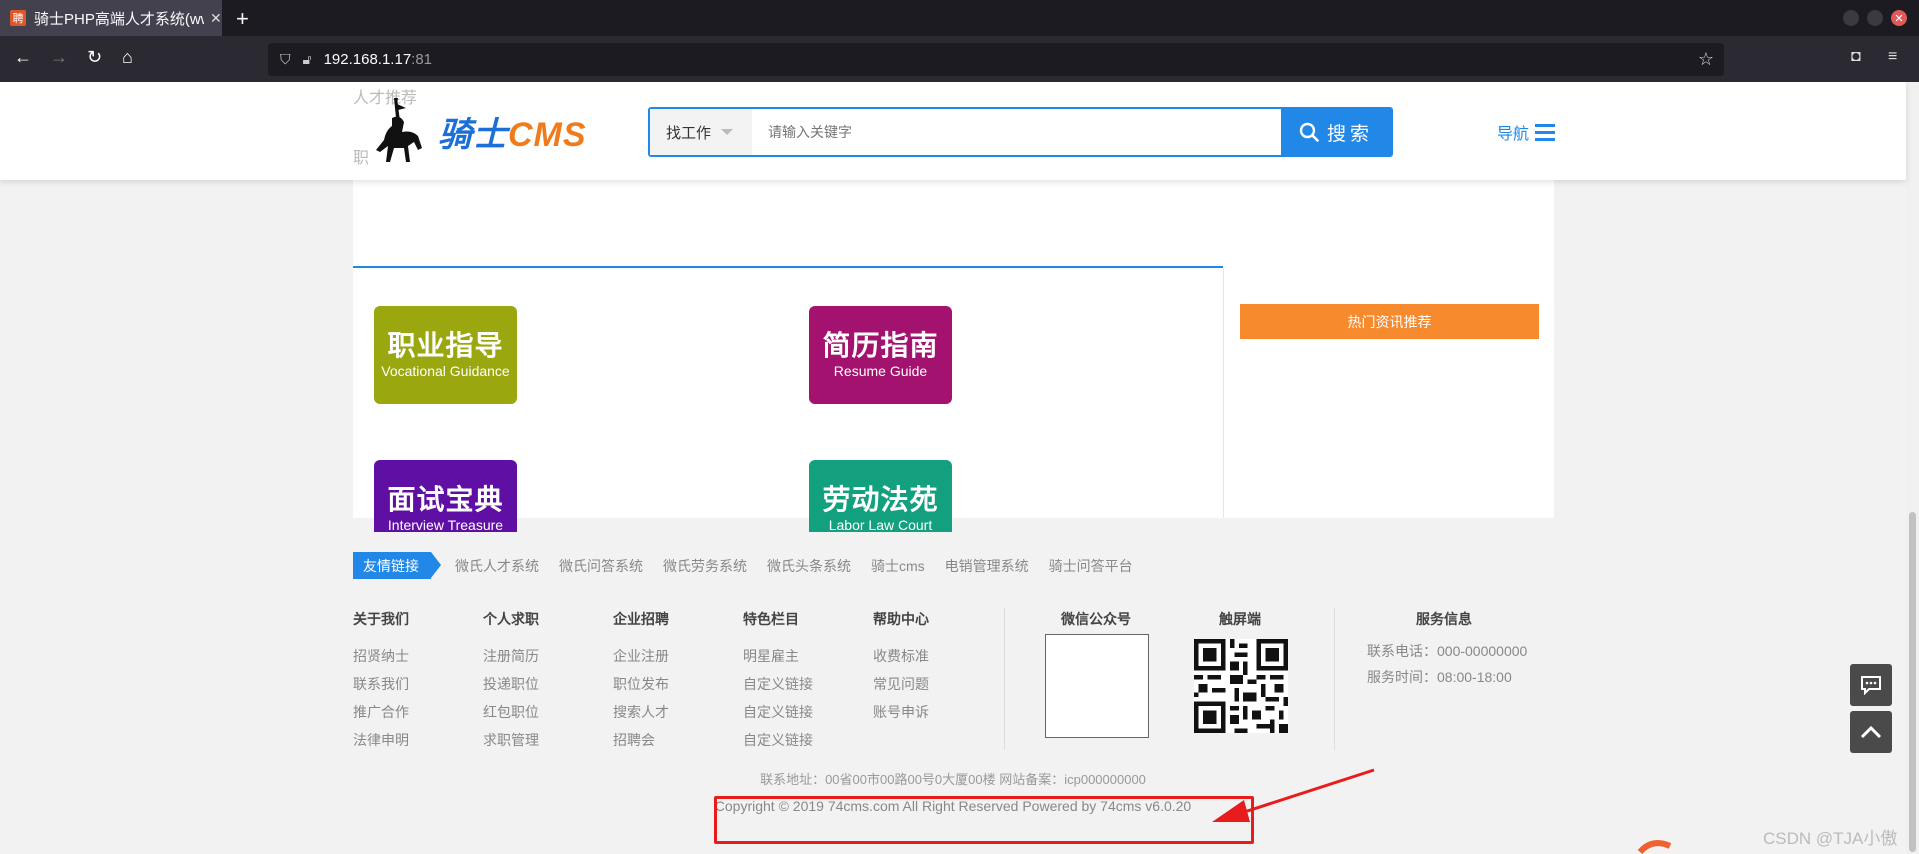 This screenshot has height=854, width=1919. I want to click on tile-title: 简历指南, so click(880, 345).